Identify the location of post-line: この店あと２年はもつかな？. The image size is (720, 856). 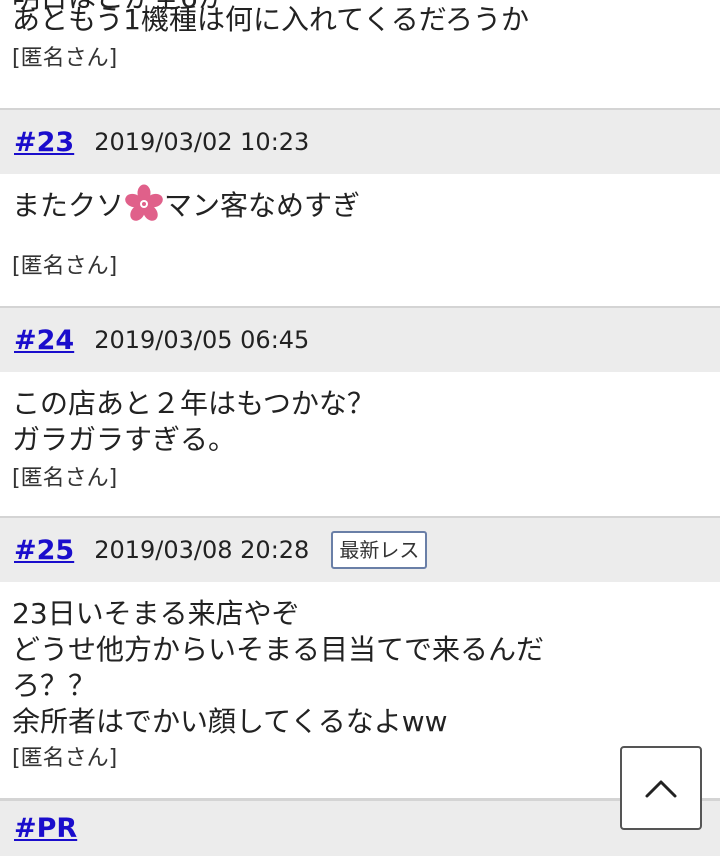
(193, 403).